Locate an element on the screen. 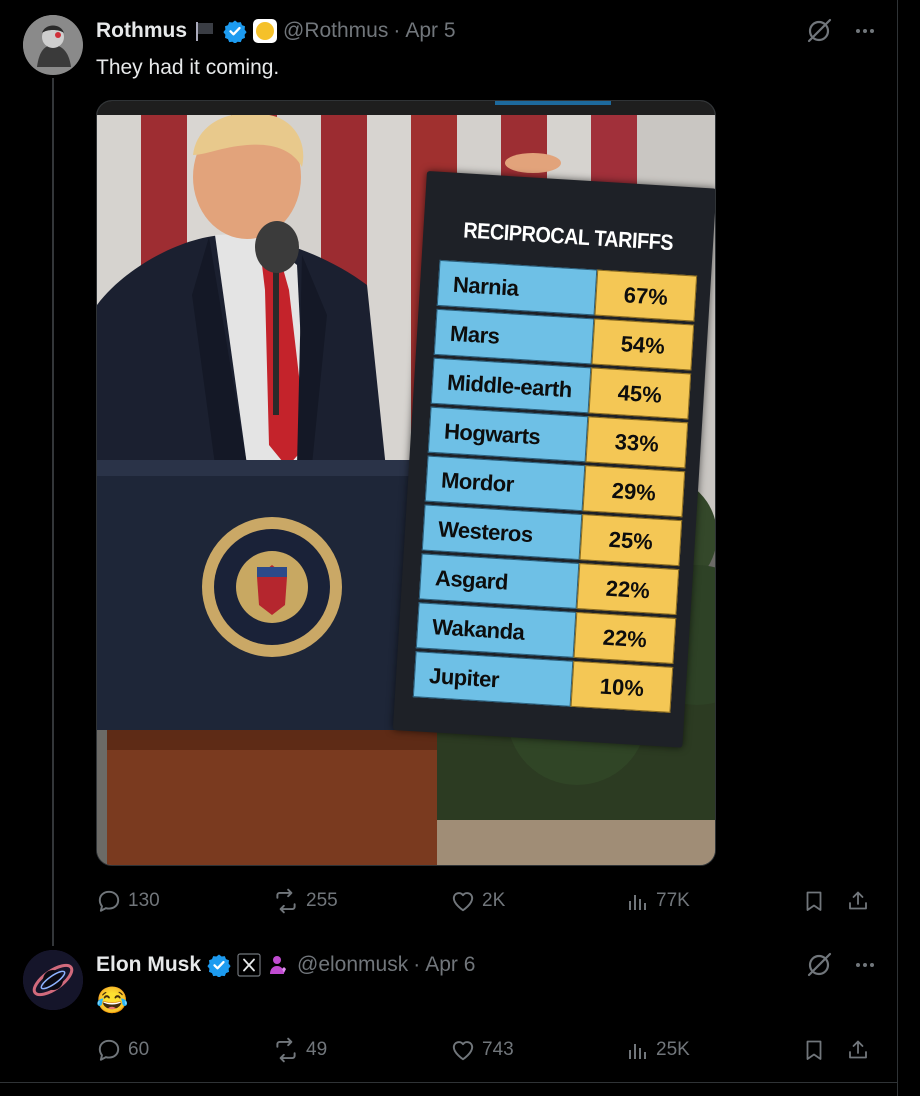  tweet-header: Elon Musk @elonmusk · Apr 6 is located at coordinates (285, 965).